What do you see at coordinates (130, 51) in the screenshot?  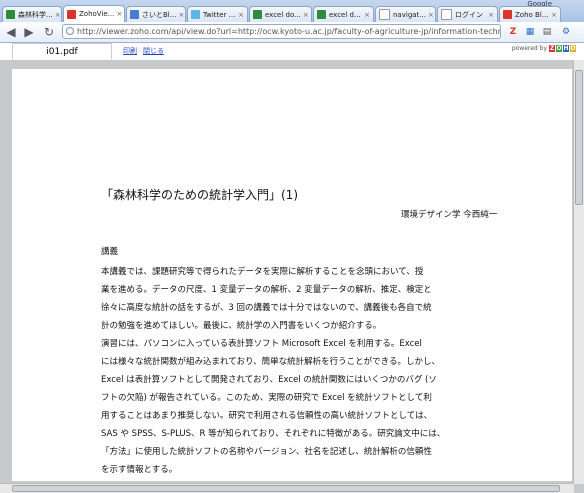 I see `print-link: 印刷` at bounding box center [130, 51].